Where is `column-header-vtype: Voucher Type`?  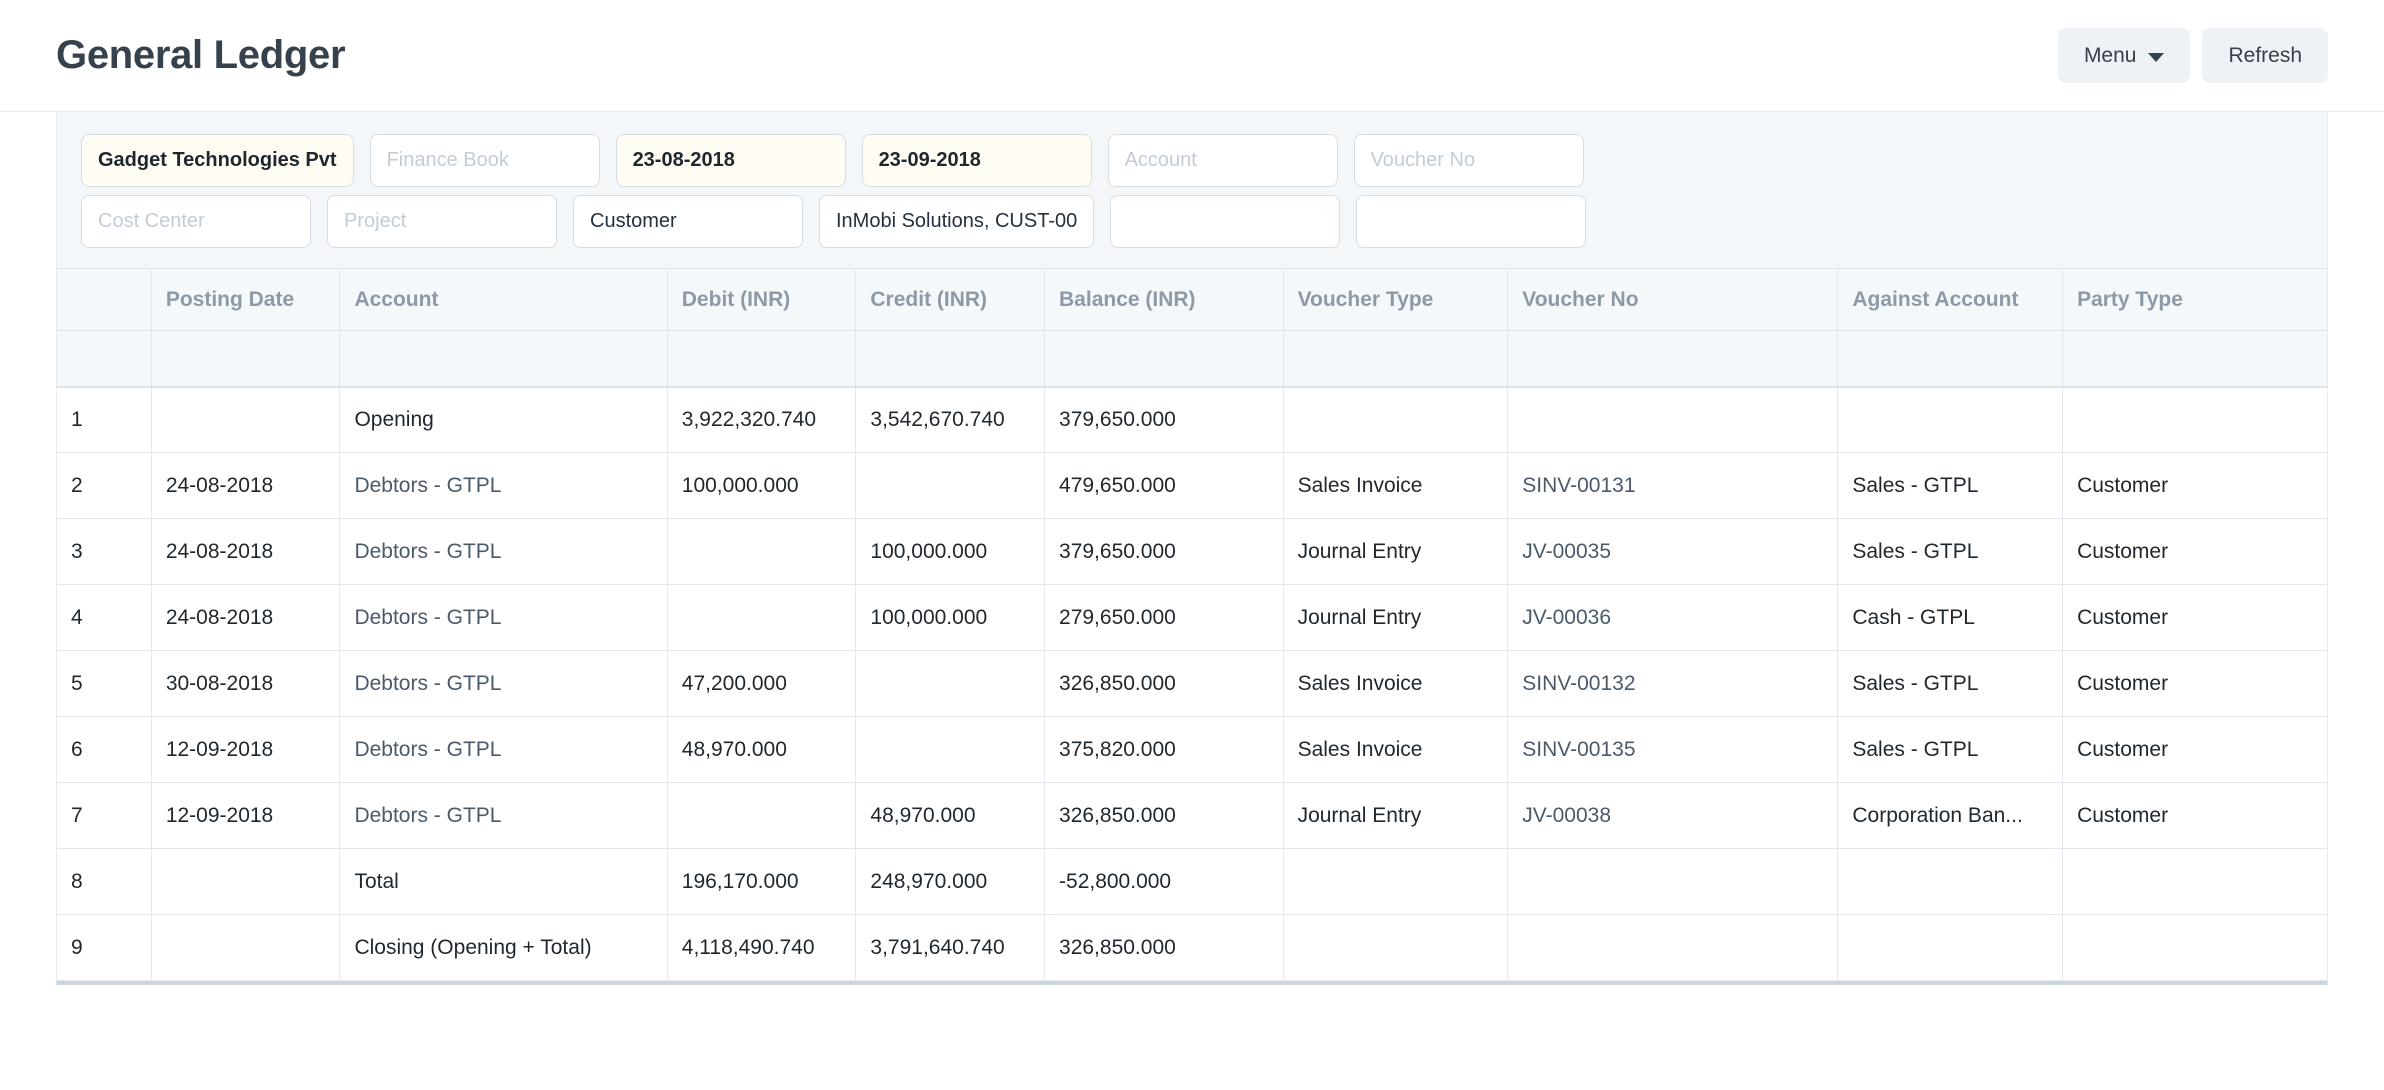 column-header-vtype: Voucher Type is located at coordinates (1396, 299).